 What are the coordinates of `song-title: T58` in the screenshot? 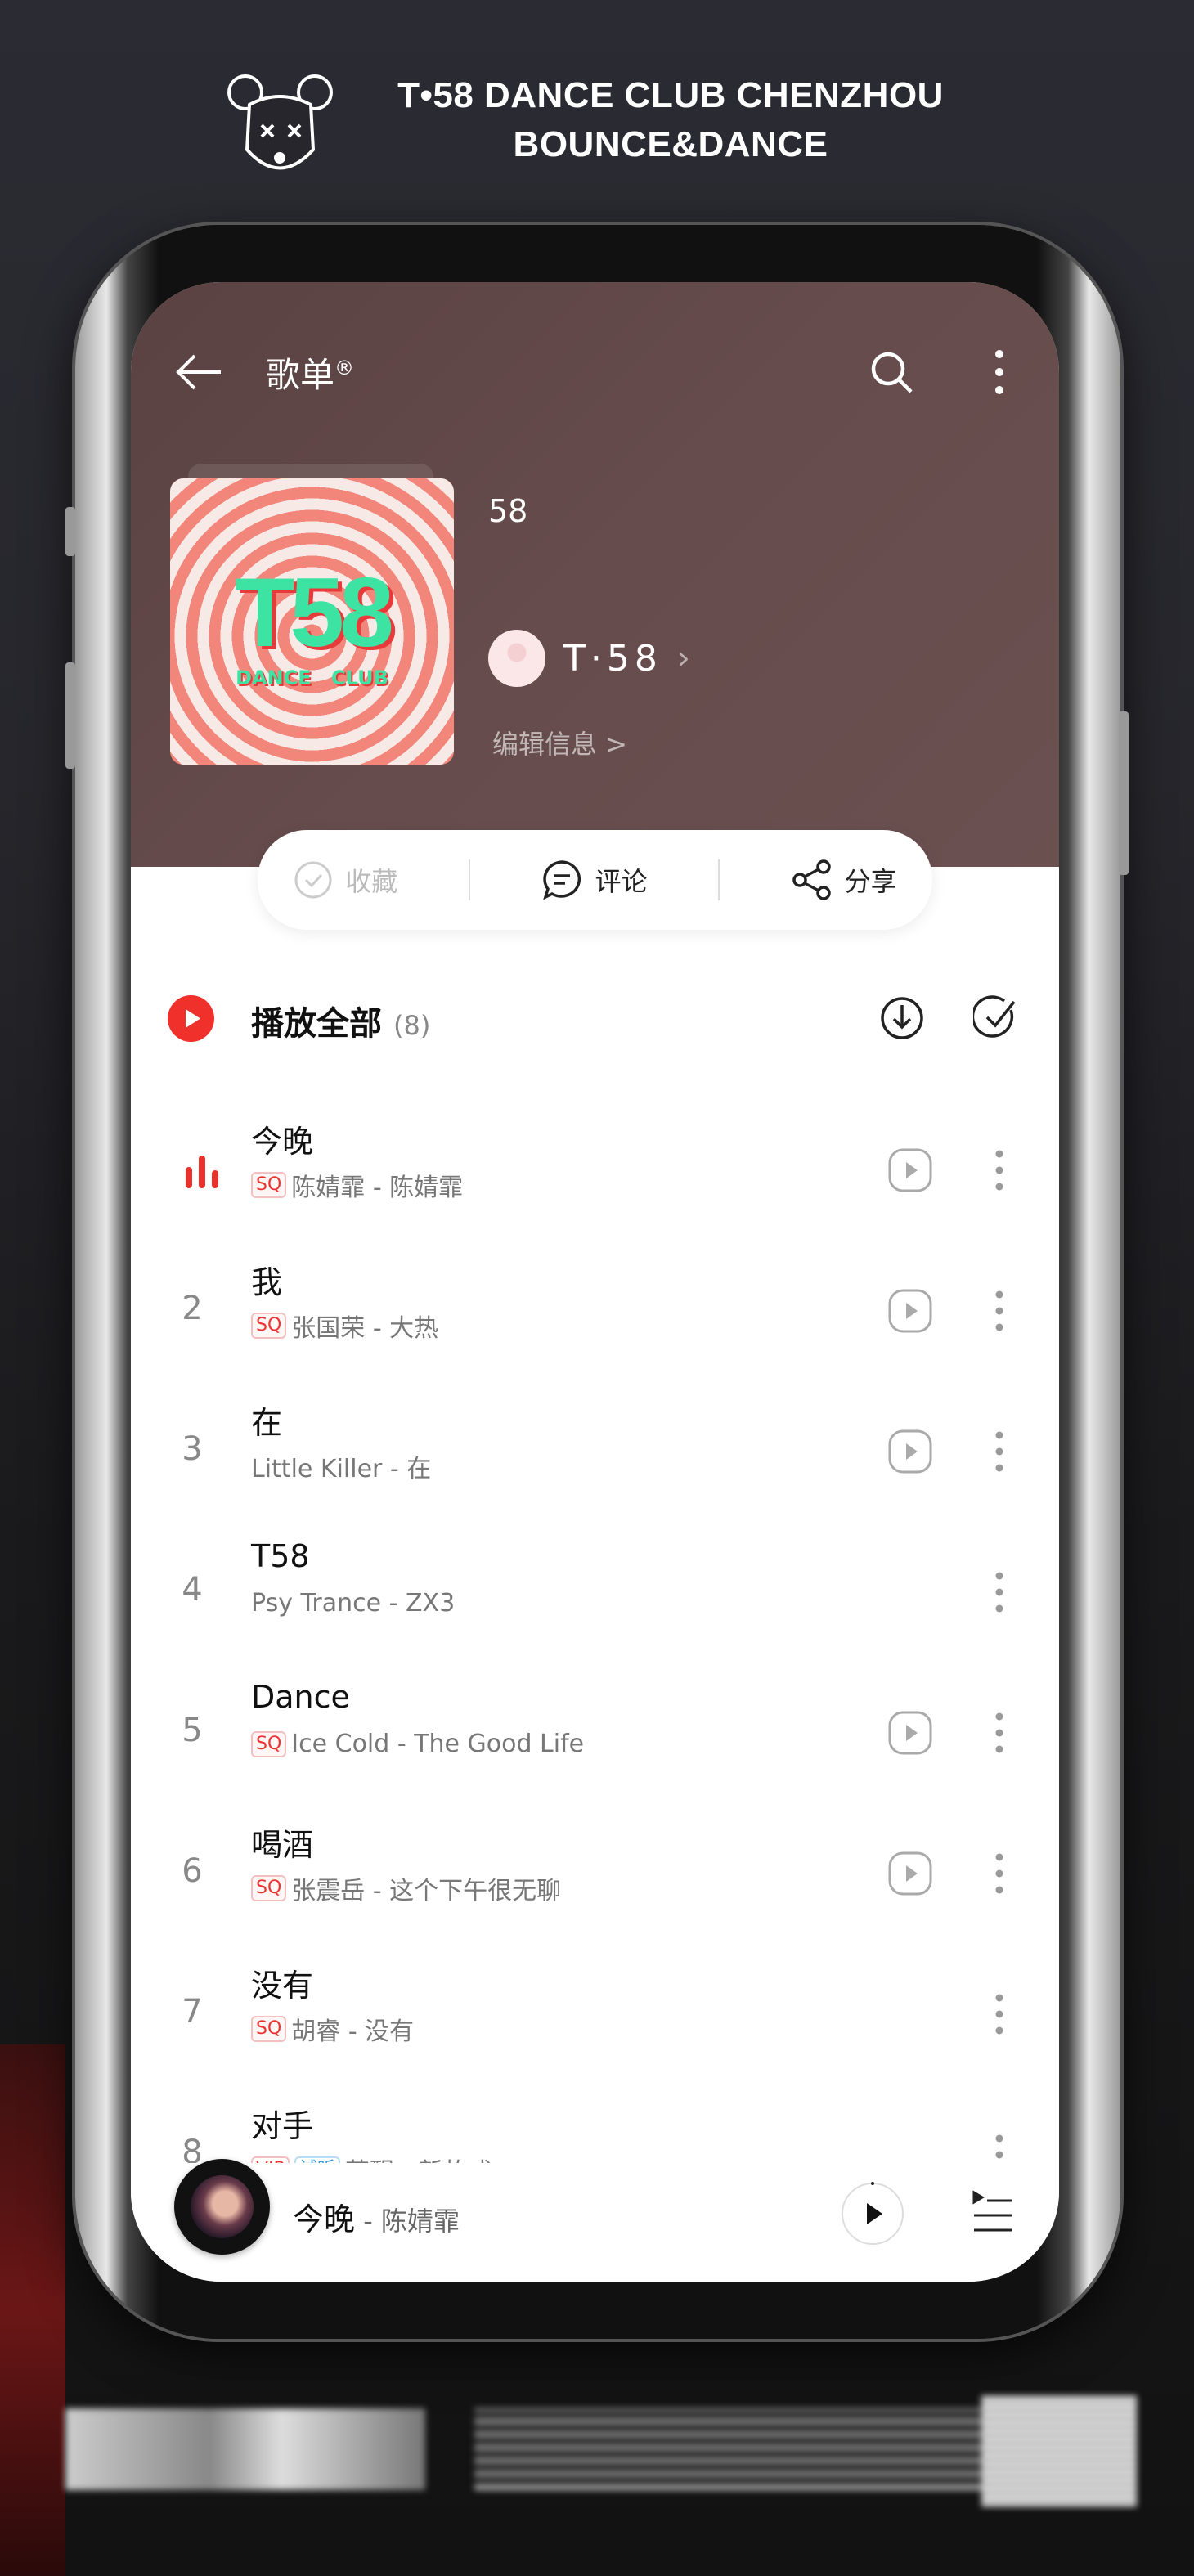 It's located at (280, 1556).